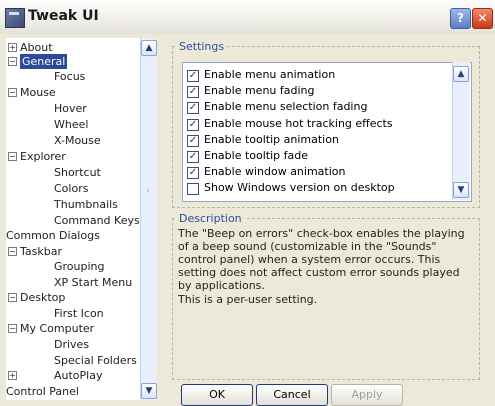 This screenshot has width=495, height=406. Describe the element at coordinates (270, 74) in the screenshot. I see `setting-label: Enable menu animation` at that location.